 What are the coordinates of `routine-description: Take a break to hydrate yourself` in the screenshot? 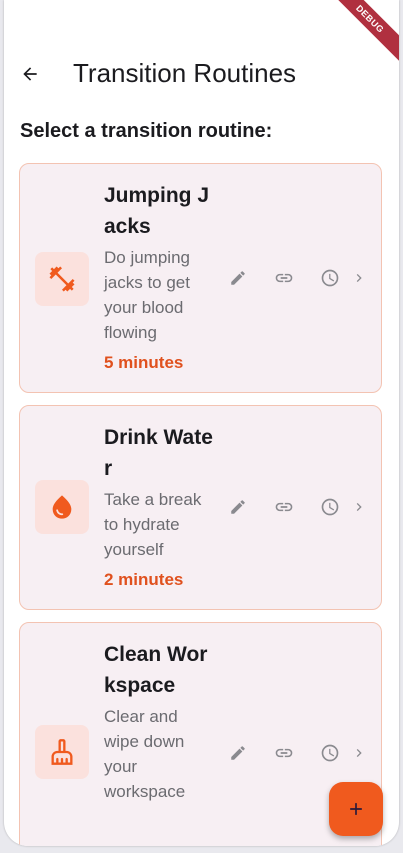 It's located at (153, 524).